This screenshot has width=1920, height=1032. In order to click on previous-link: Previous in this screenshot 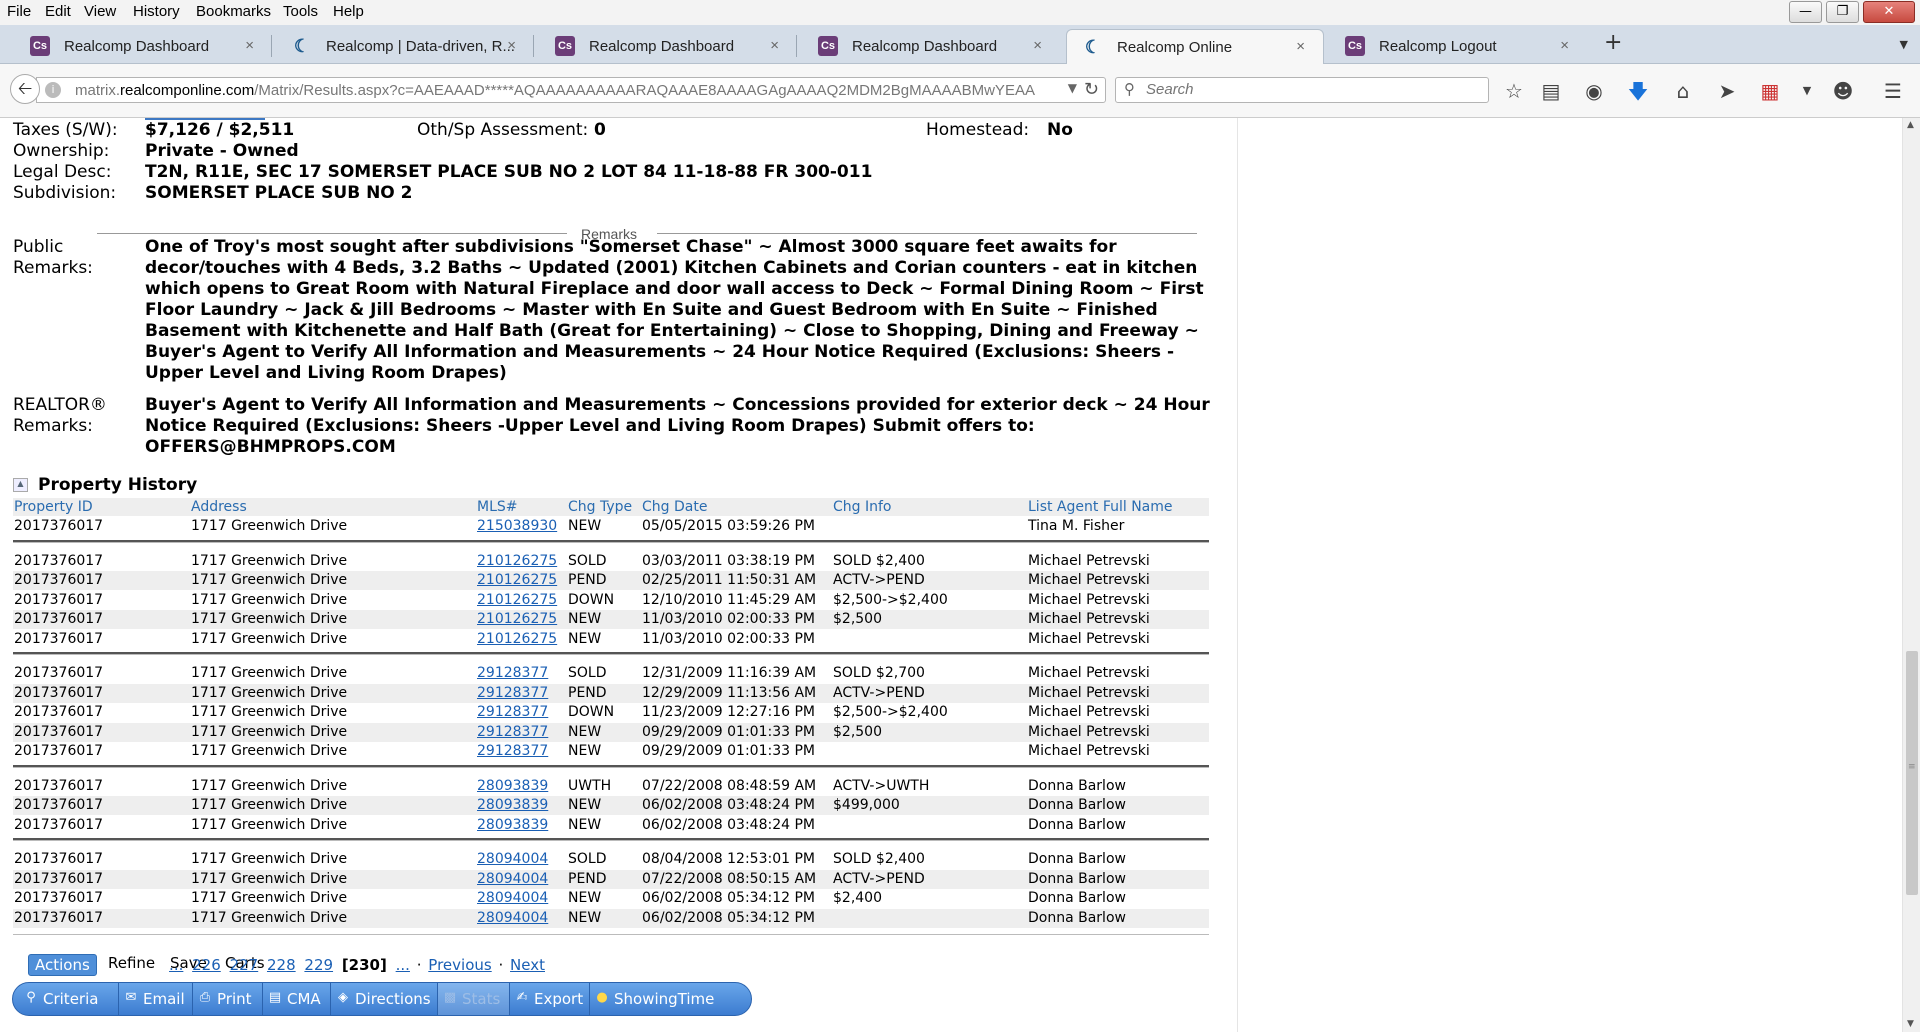, I will do `click(459, 965)`.